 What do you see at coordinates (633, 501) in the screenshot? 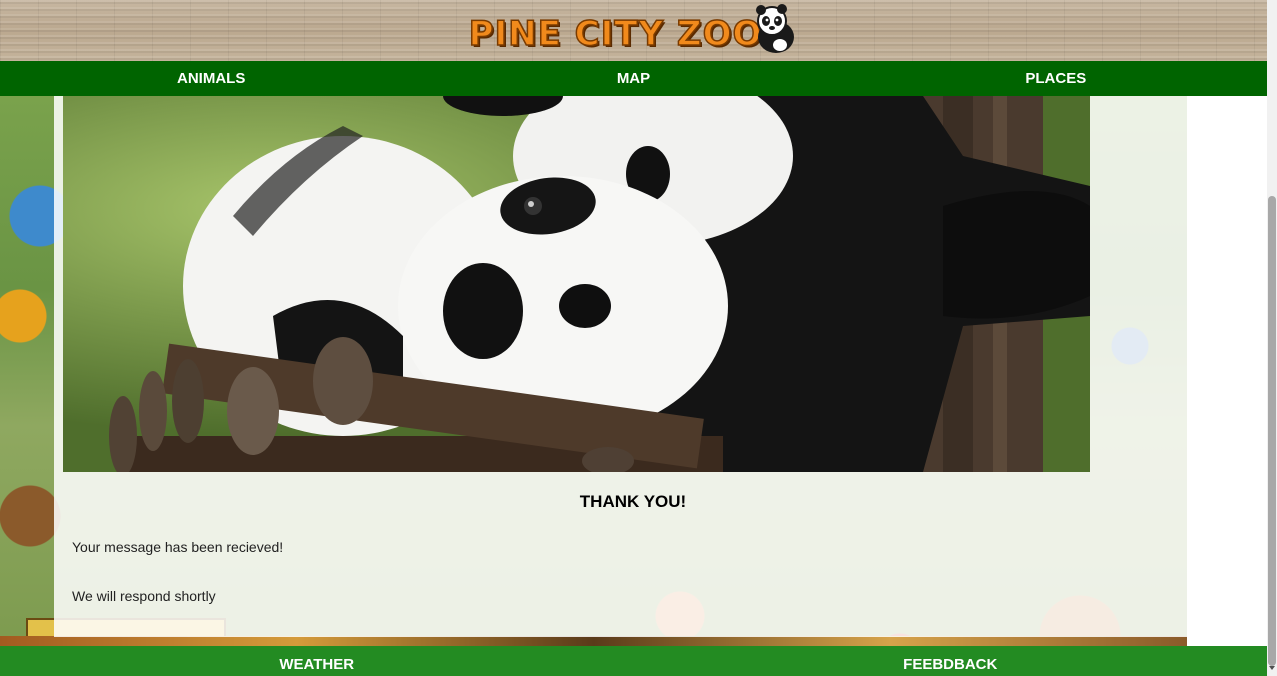
I see `page-title: THANK YOU!` at bounding box center [633, 501].